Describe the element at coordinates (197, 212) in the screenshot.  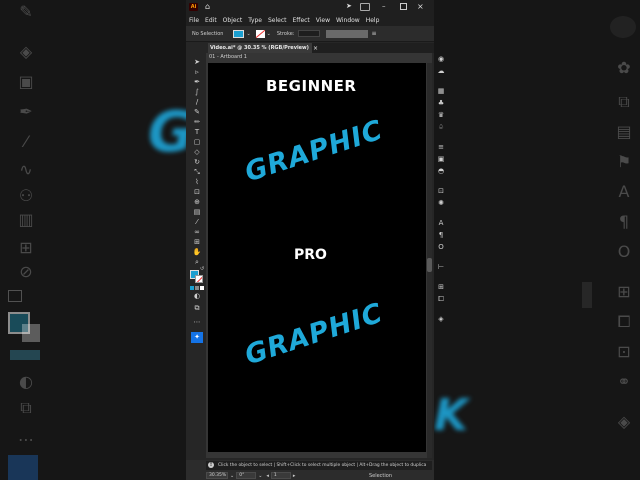
I see `gradient-tool-icon: ▤` at that location.